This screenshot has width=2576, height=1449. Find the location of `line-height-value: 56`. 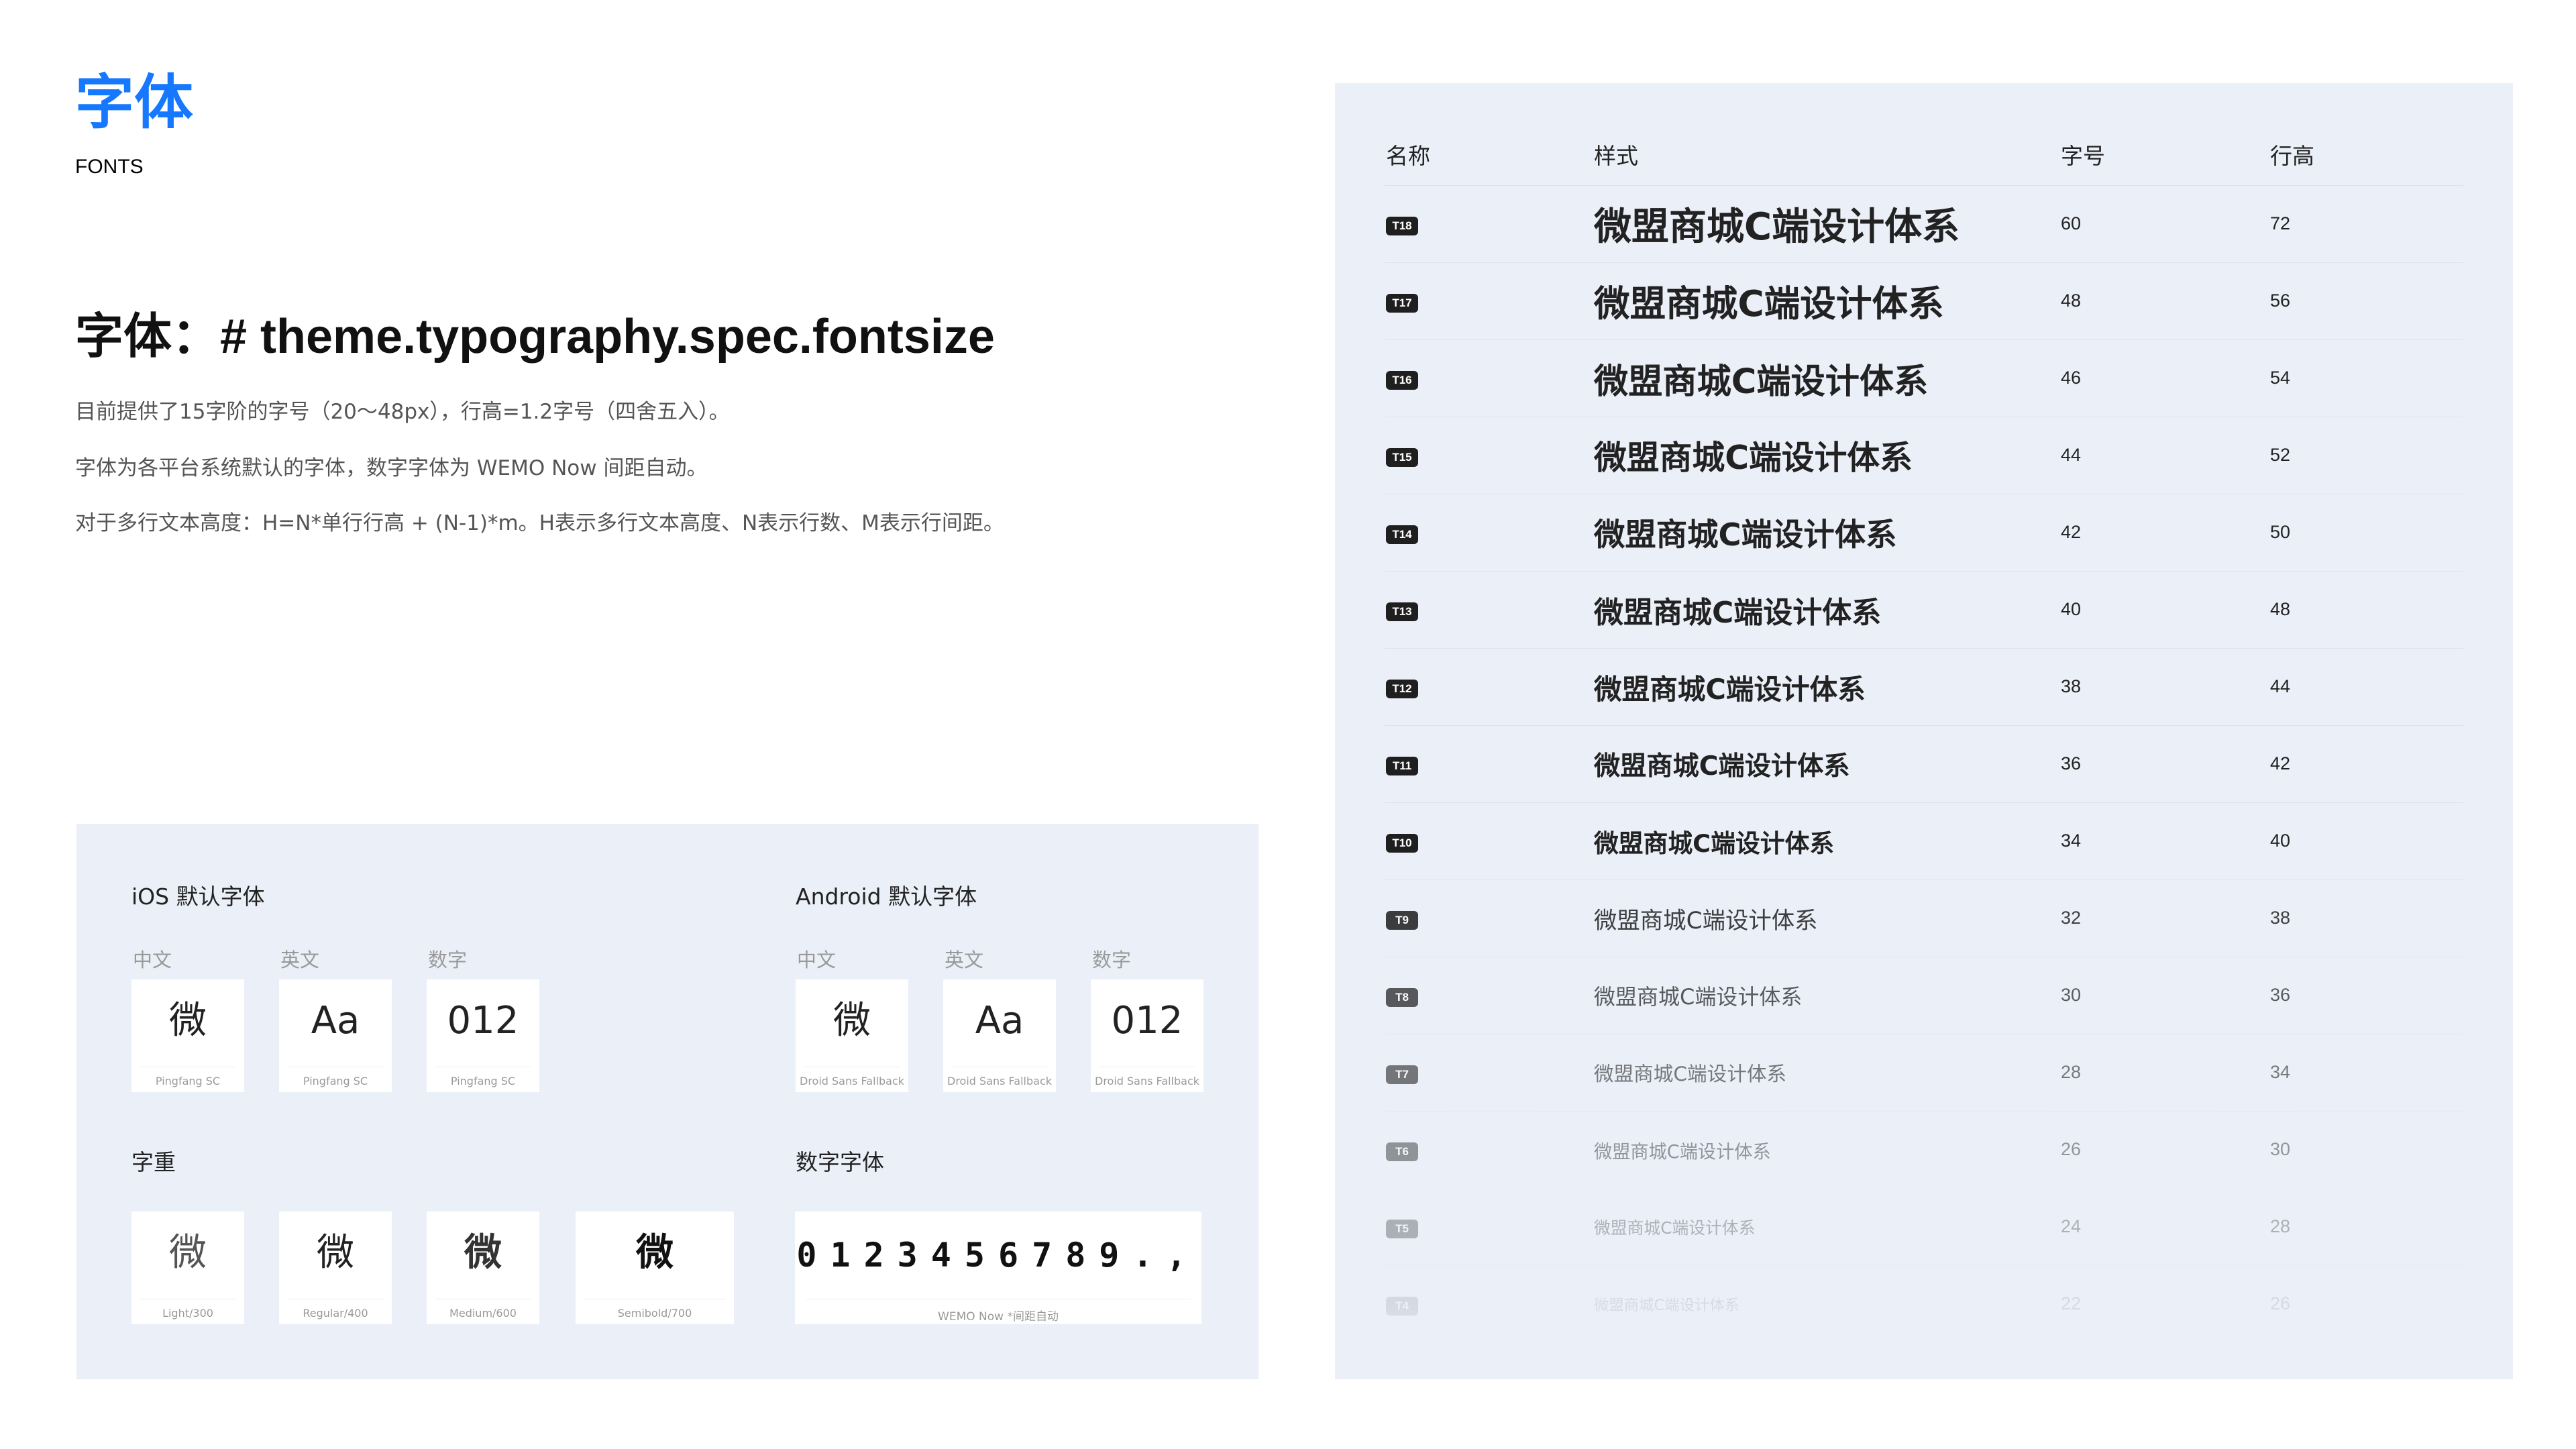

line-height-value: 56 is located at coordinates (2280, 300).